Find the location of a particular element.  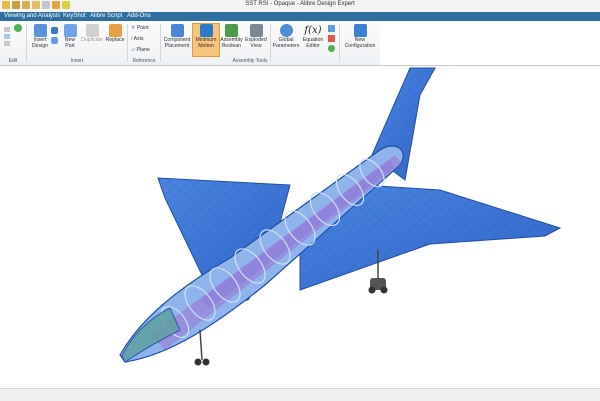

front-landing-gear is located at coordinates (202, 347).